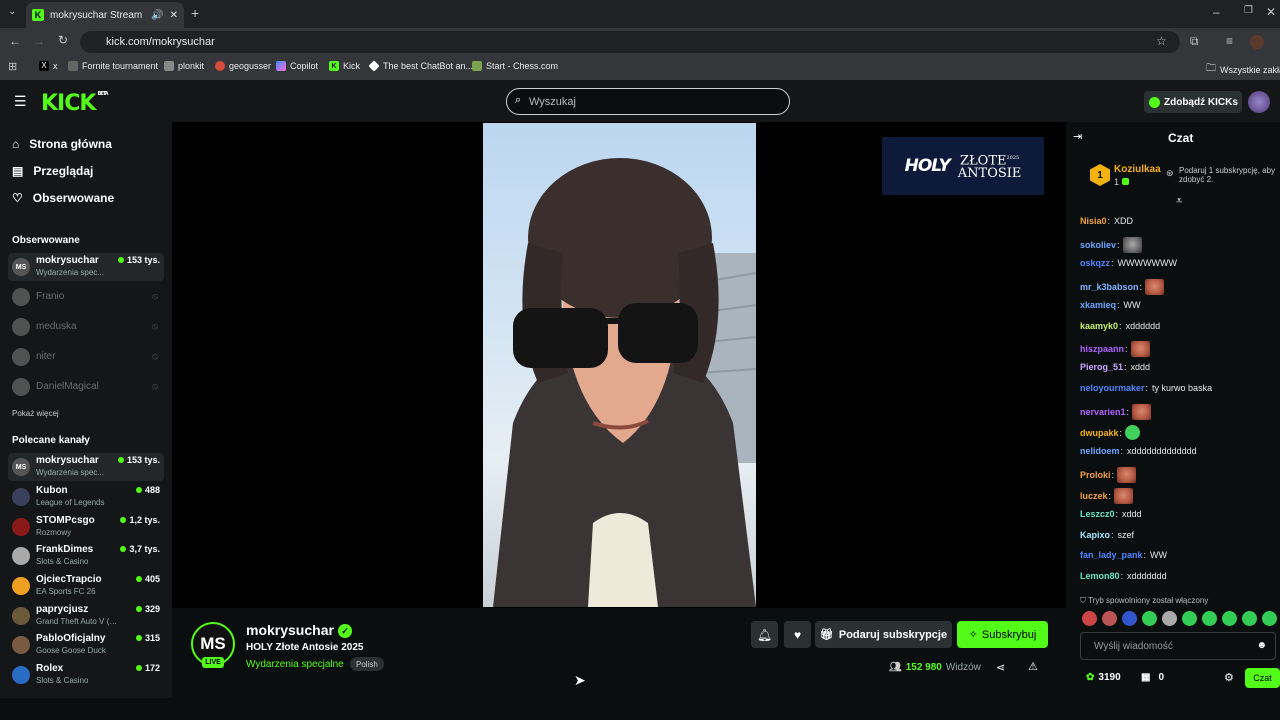 This screenshot has width=1280, height=720. Describe the element at coordinates (648, 101) in the screenshot. I see `search-input: ⌕ Wyszukaj` at that location.